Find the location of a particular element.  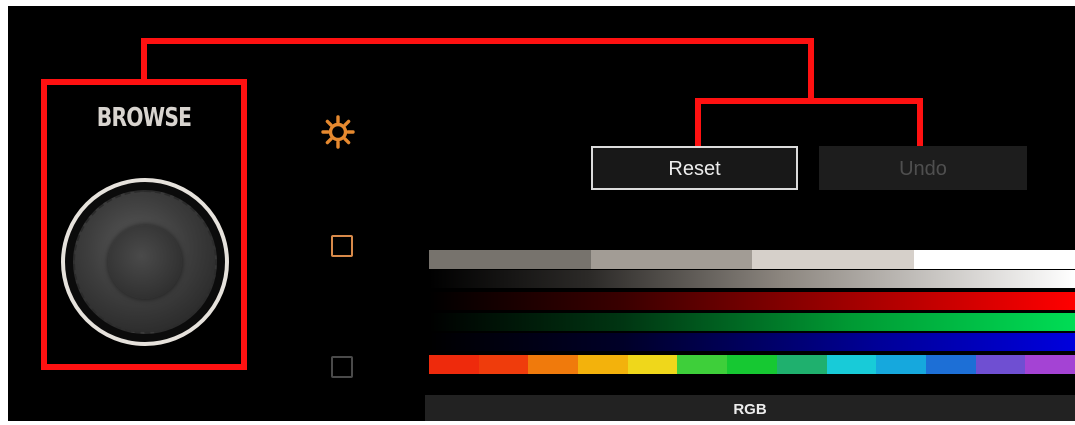

blue-gradient is located at coordinates (752, 342).